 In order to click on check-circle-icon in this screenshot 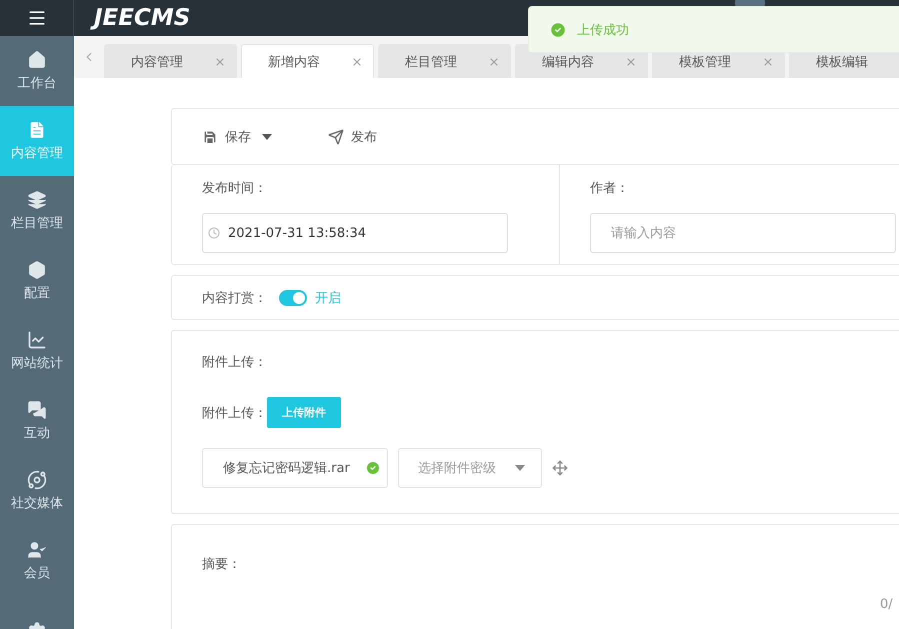, I will do `click(558, 29)`.